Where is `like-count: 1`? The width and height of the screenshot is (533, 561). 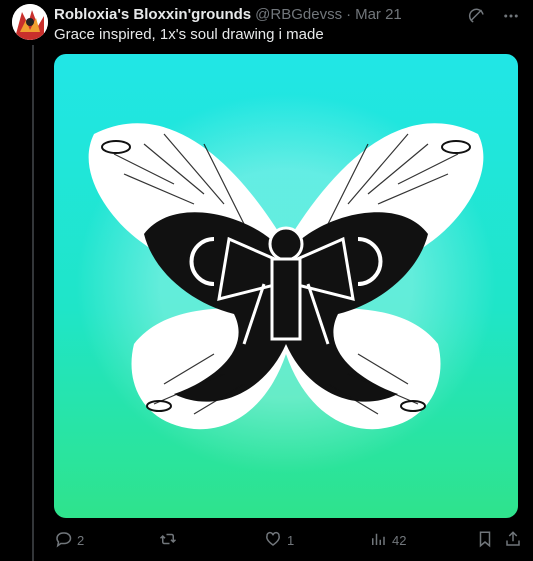 like-count: 1 is located at coordinates (291, 540).